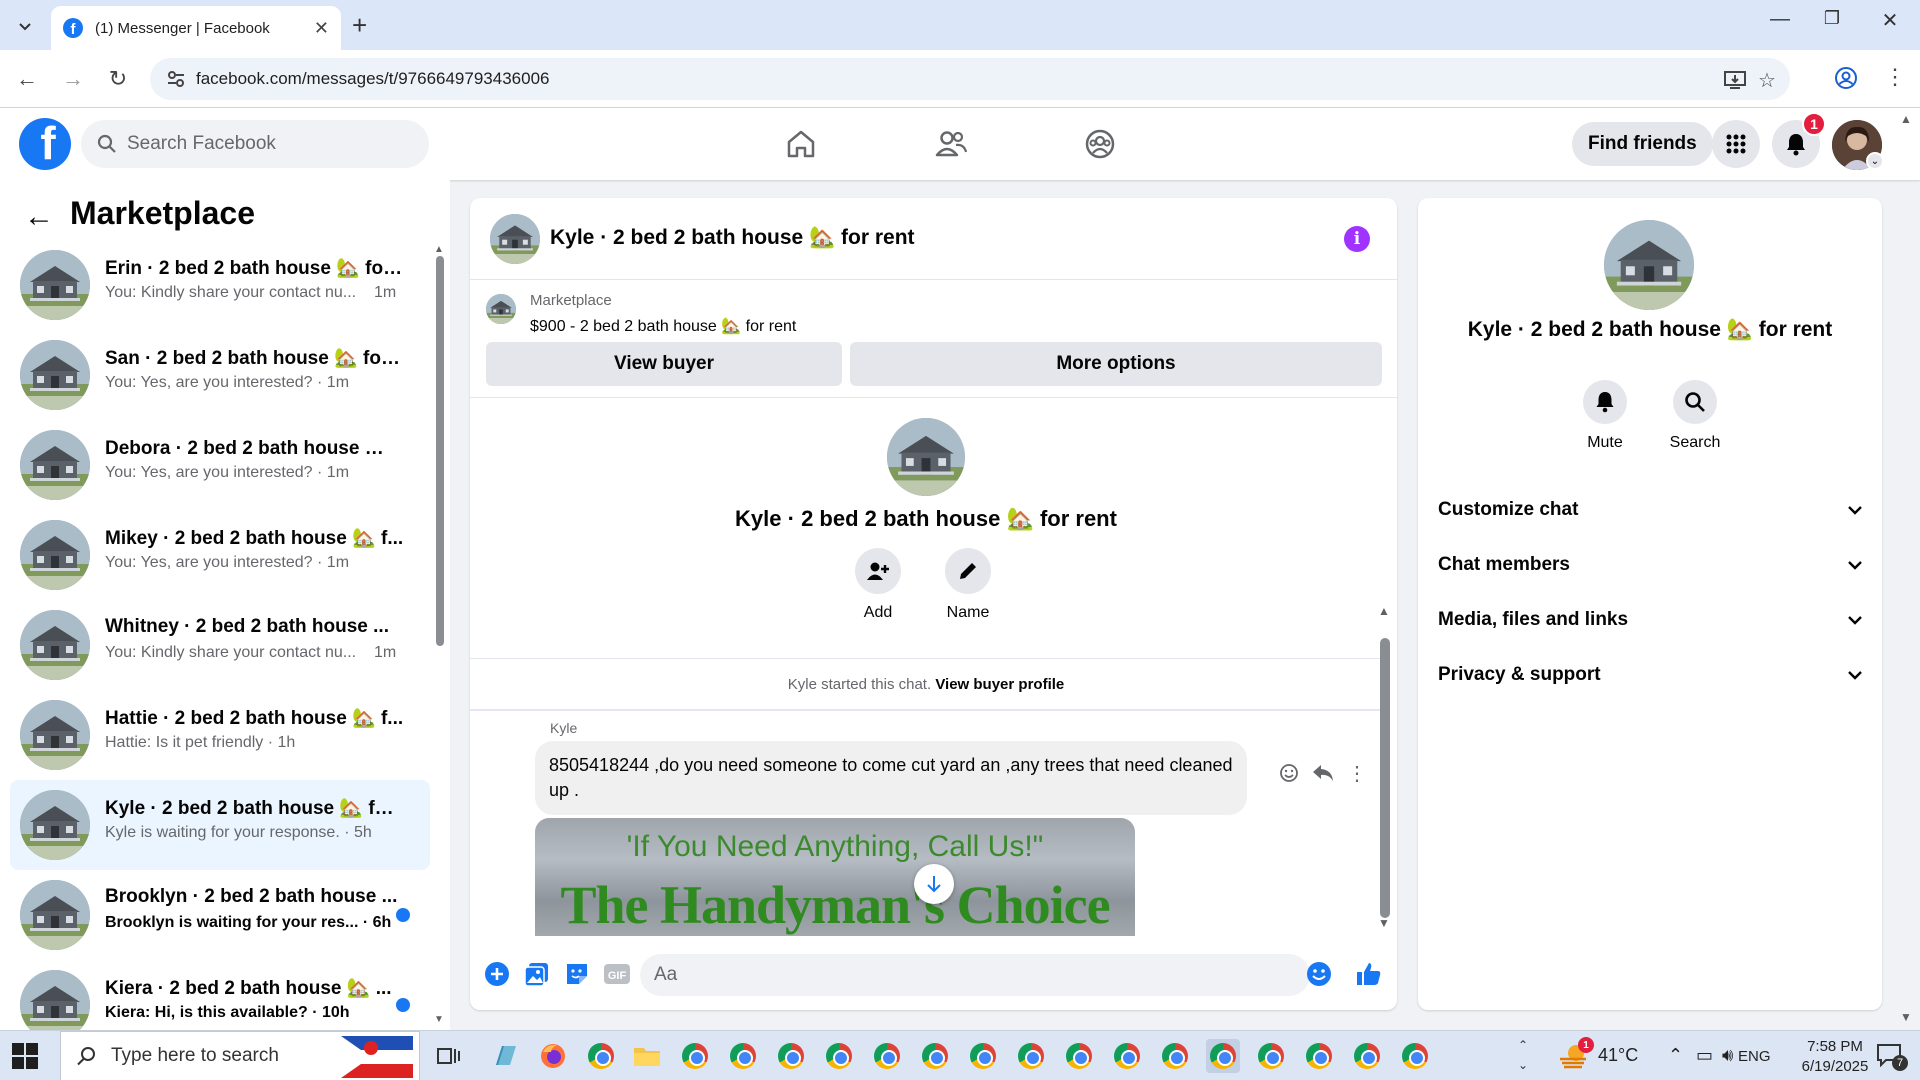  I want to click on weather-icon: 1, so click(1576, 1054).